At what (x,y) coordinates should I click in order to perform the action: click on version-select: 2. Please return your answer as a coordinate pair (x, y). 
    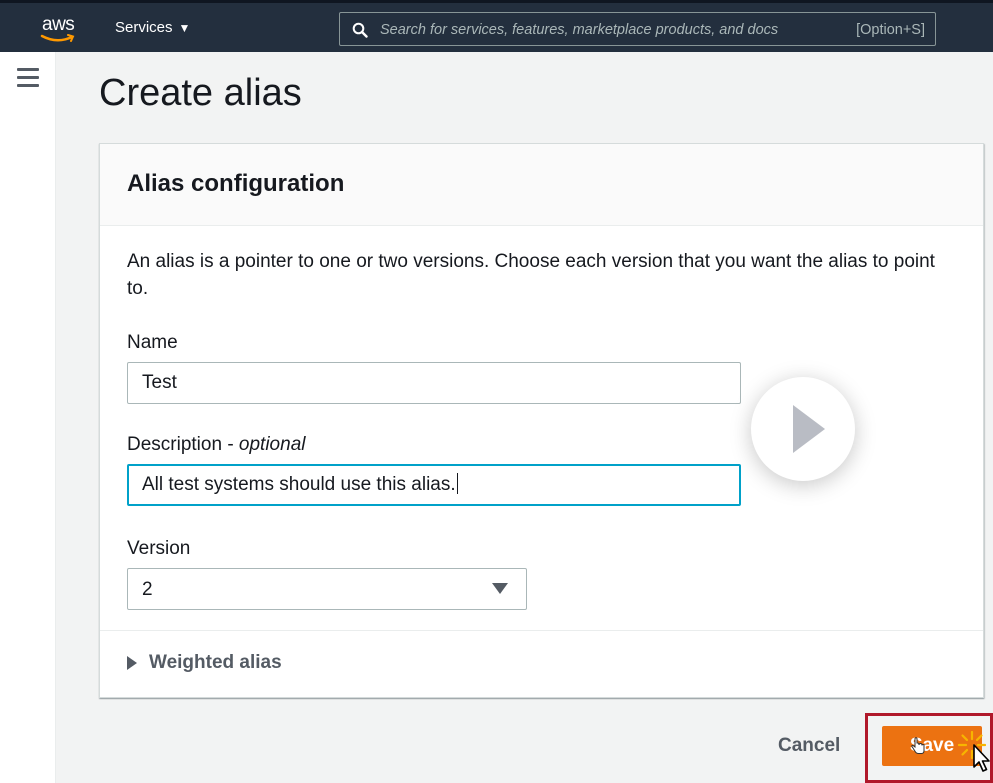
    Looking at the image, I should click on (327, 589).